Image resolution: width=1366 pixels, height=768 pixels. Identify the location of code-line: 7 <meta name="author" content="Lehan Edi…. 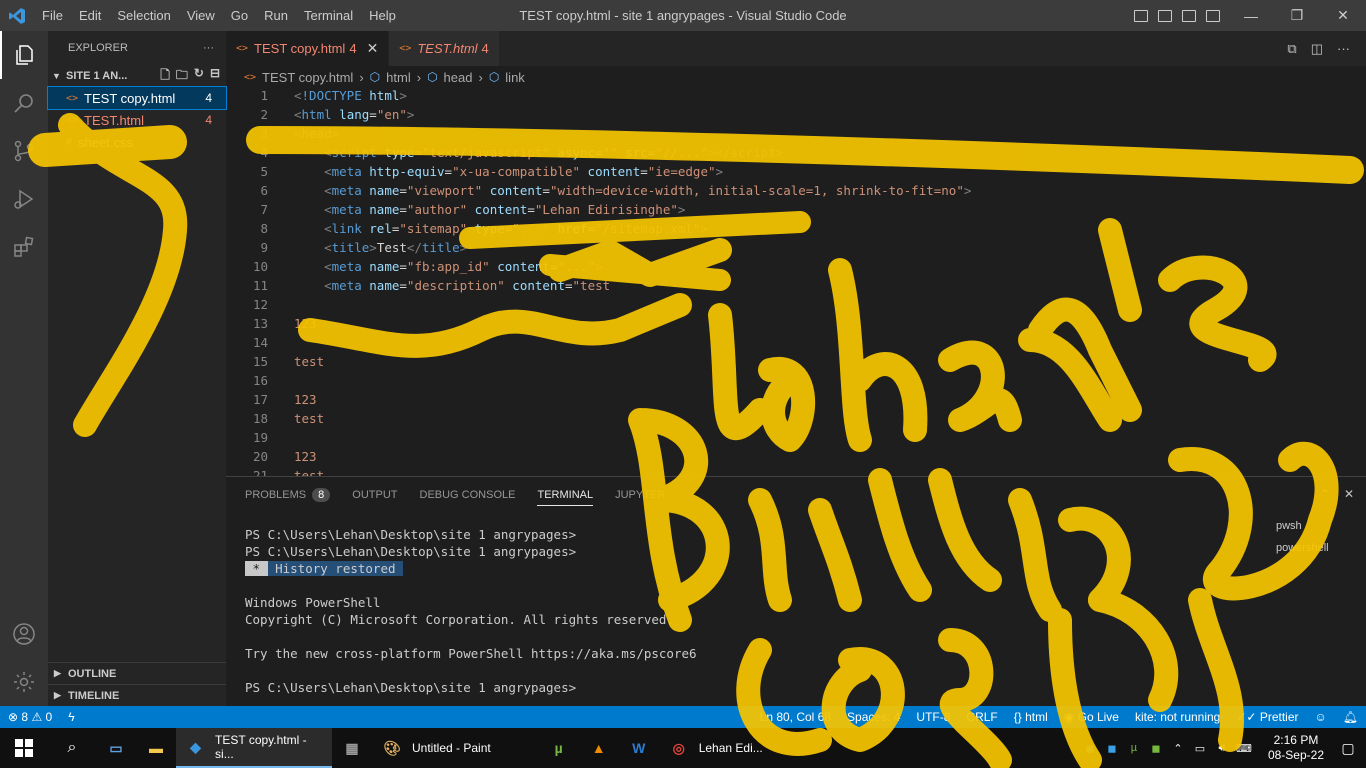
(796, 209).